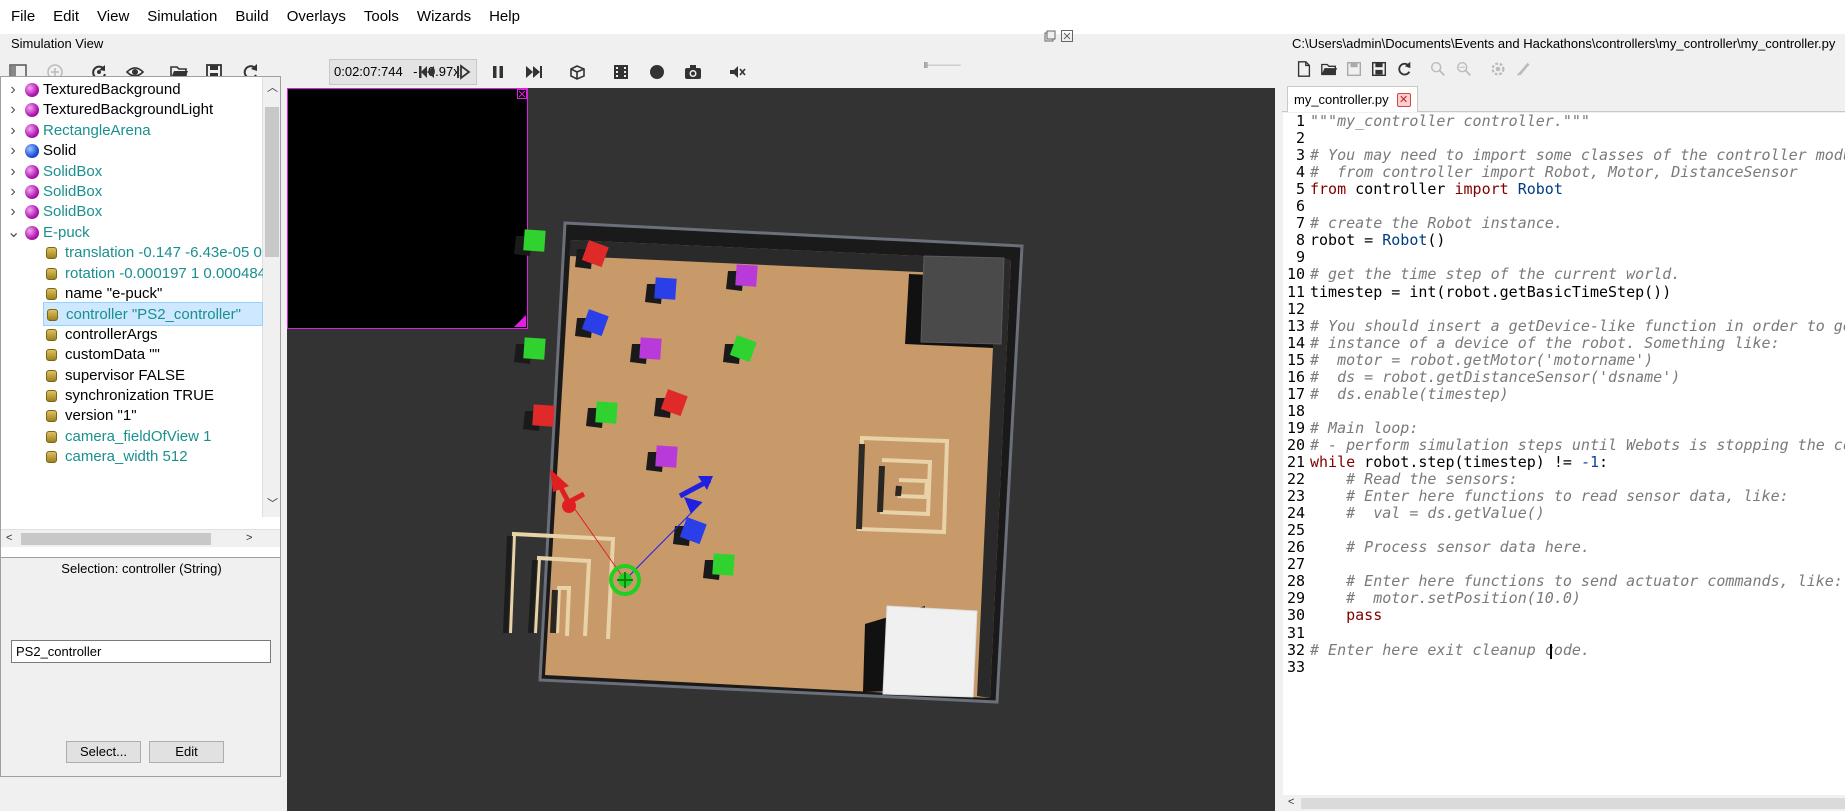 Image resolution: width=1845 pixels, height=811 pixels. What do you see at coordinates (272, 87) in the screenshot?
I see `scroll-up-icon: ︿` at bounding box center [272, 87].